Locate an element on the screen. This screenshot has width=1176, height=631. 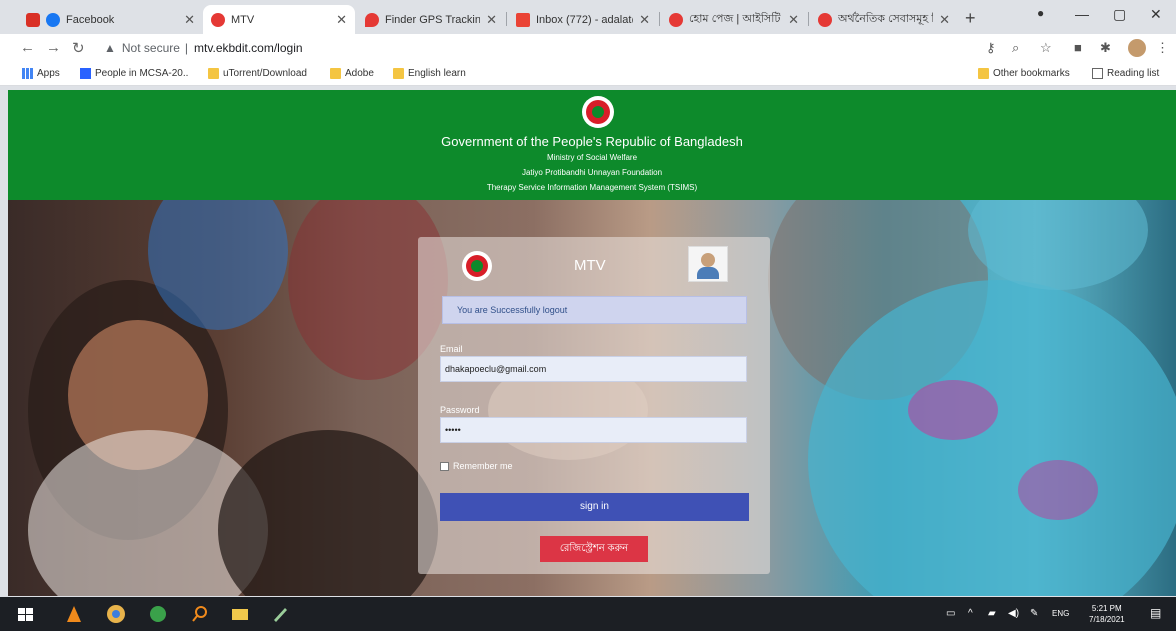
forward-button: → is located at coordinates (53, 47).